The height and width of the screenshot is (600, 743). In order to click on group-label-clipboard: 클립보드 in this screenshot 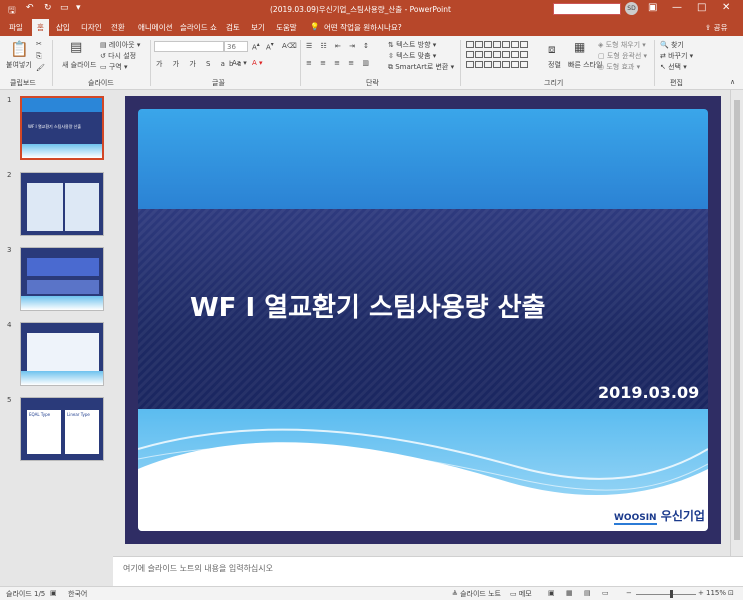, I will do `click(23, 83)`.